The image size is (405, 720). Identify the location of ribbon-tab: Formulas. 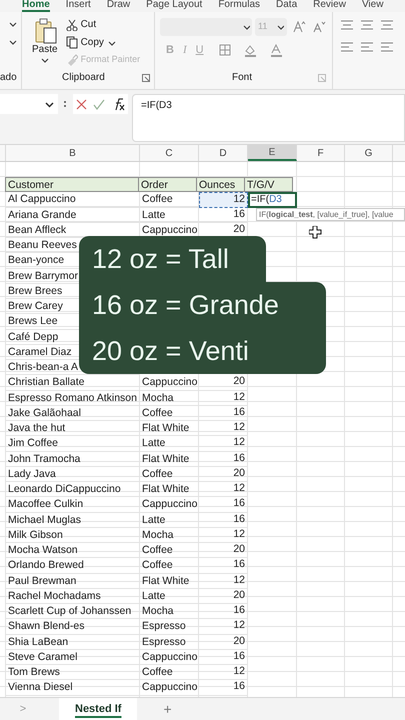
(239, 6).